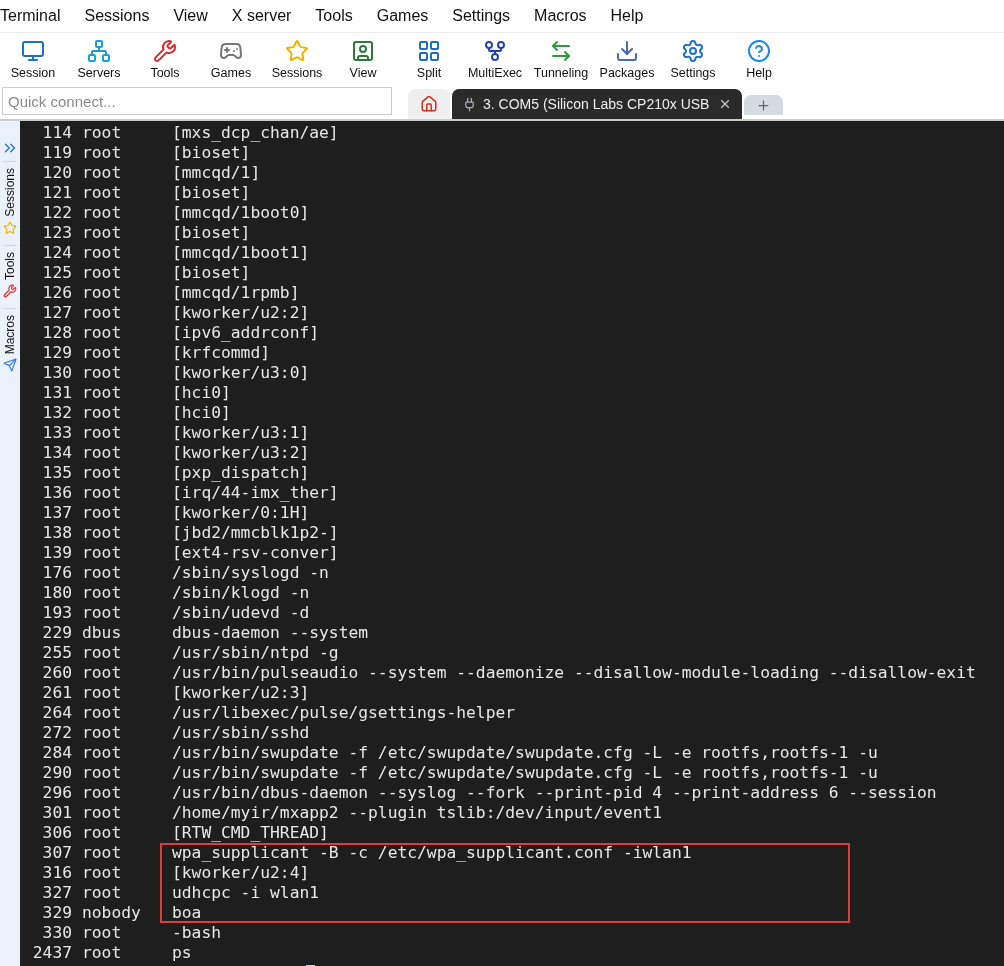  What do you see at coordinates (363, 59) in the screenshot?
I see `toolbar-button: View` at bounding box center [363, 59].